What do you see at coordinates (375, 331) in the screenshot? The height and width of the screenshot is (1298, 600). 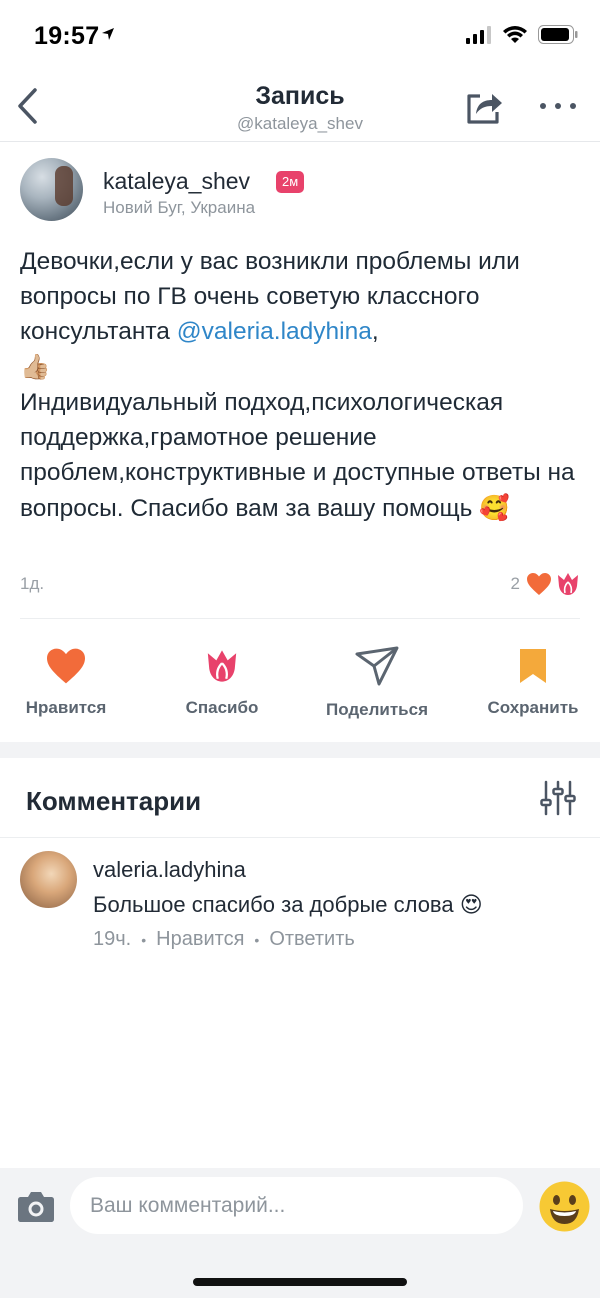 I see `post-text: ,` at bounding box center [375, 331].